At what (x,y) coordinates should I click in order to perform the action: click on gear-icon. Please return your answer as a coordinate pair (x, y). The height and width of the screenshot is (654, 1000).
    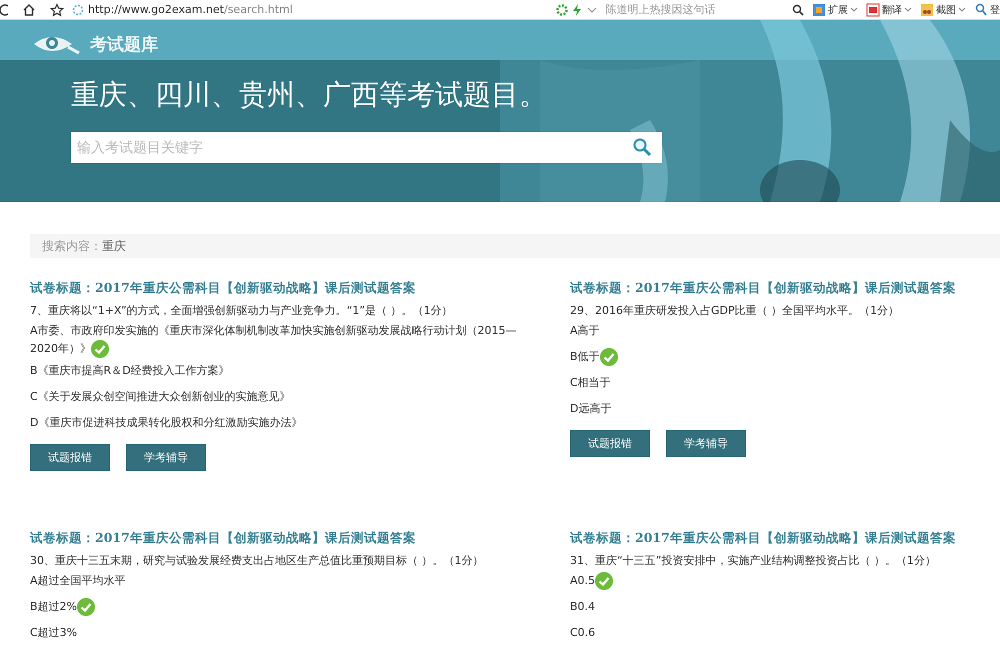
    Looking at the image, I should click on (562, 10).